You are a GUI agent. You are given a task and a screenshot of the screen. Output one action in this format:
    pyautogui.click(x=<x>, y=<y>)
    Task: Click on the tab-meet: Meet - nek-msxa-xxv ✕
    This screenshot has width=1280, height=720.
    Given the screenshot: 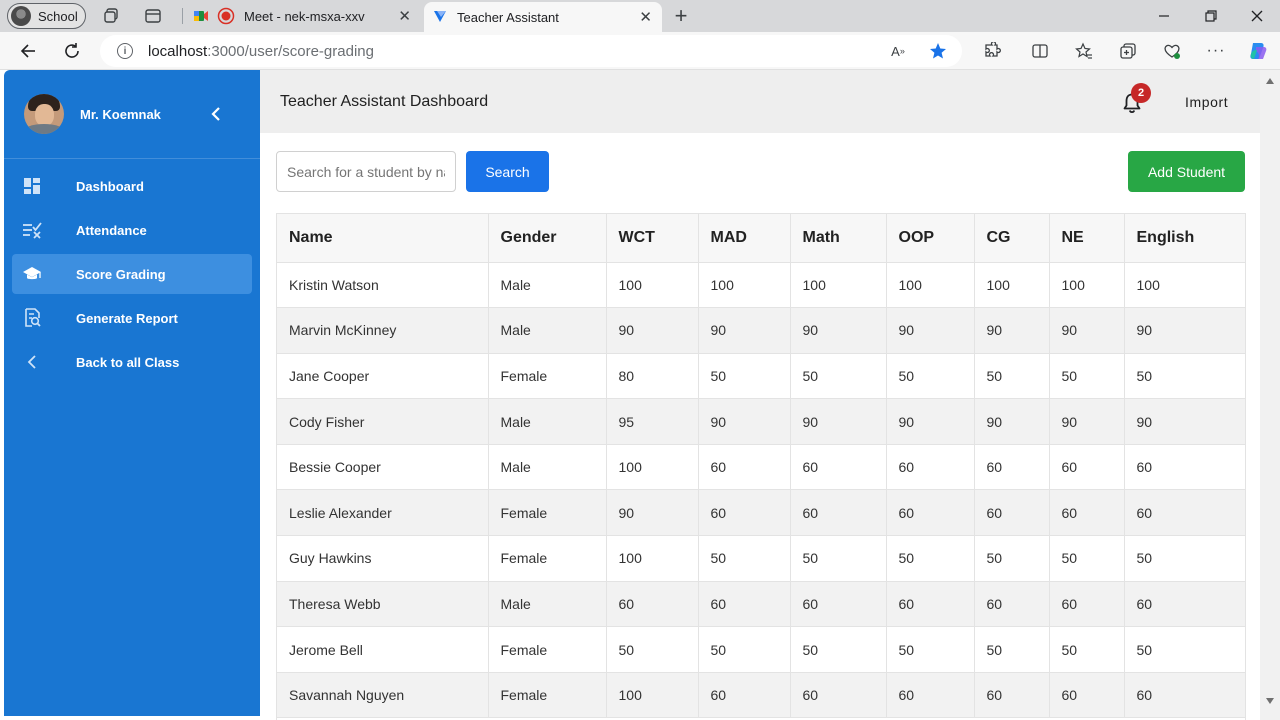 What is the action you would take?
    pyautogui.click(x=302, y=16)
    